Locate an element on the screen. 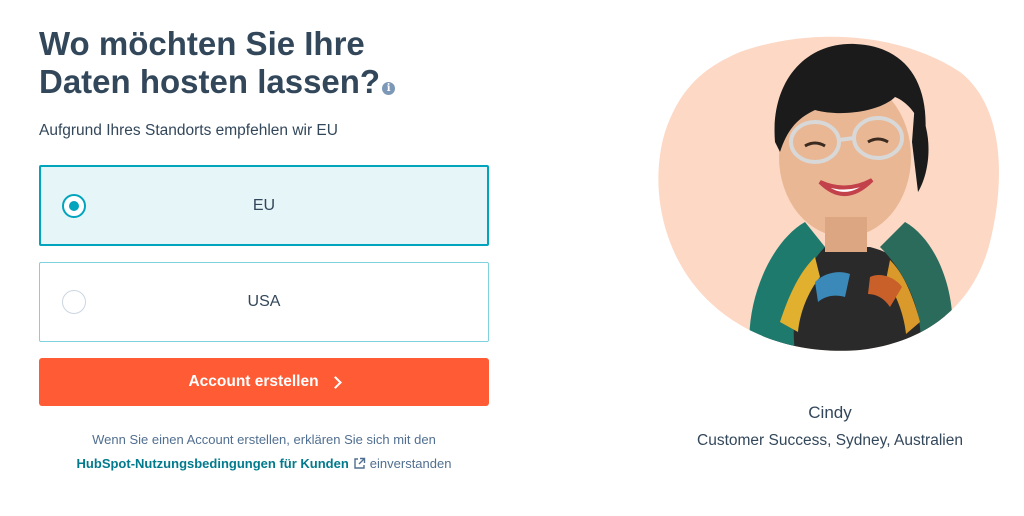 The width and height of the screenshot is (1024, 516). option-usa-label: USA is located at coordinates (264, 301).